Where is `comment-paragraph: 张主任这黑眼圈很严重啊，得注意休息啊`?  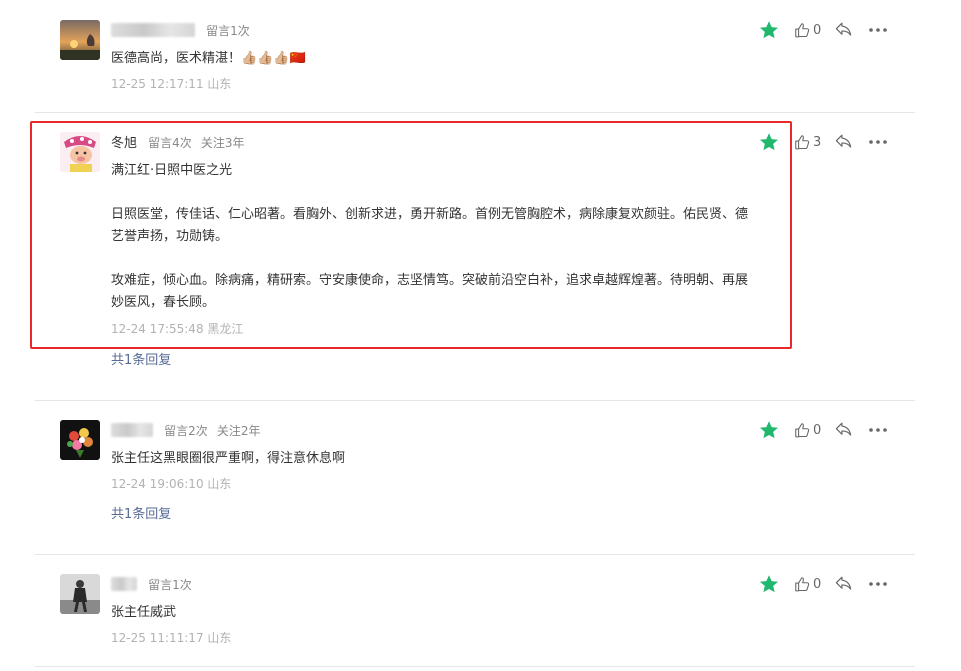
comment-paragraph: 张主任这黑眼圈很严重啊，得注意休息啊 is located at coordinates (228, 458).